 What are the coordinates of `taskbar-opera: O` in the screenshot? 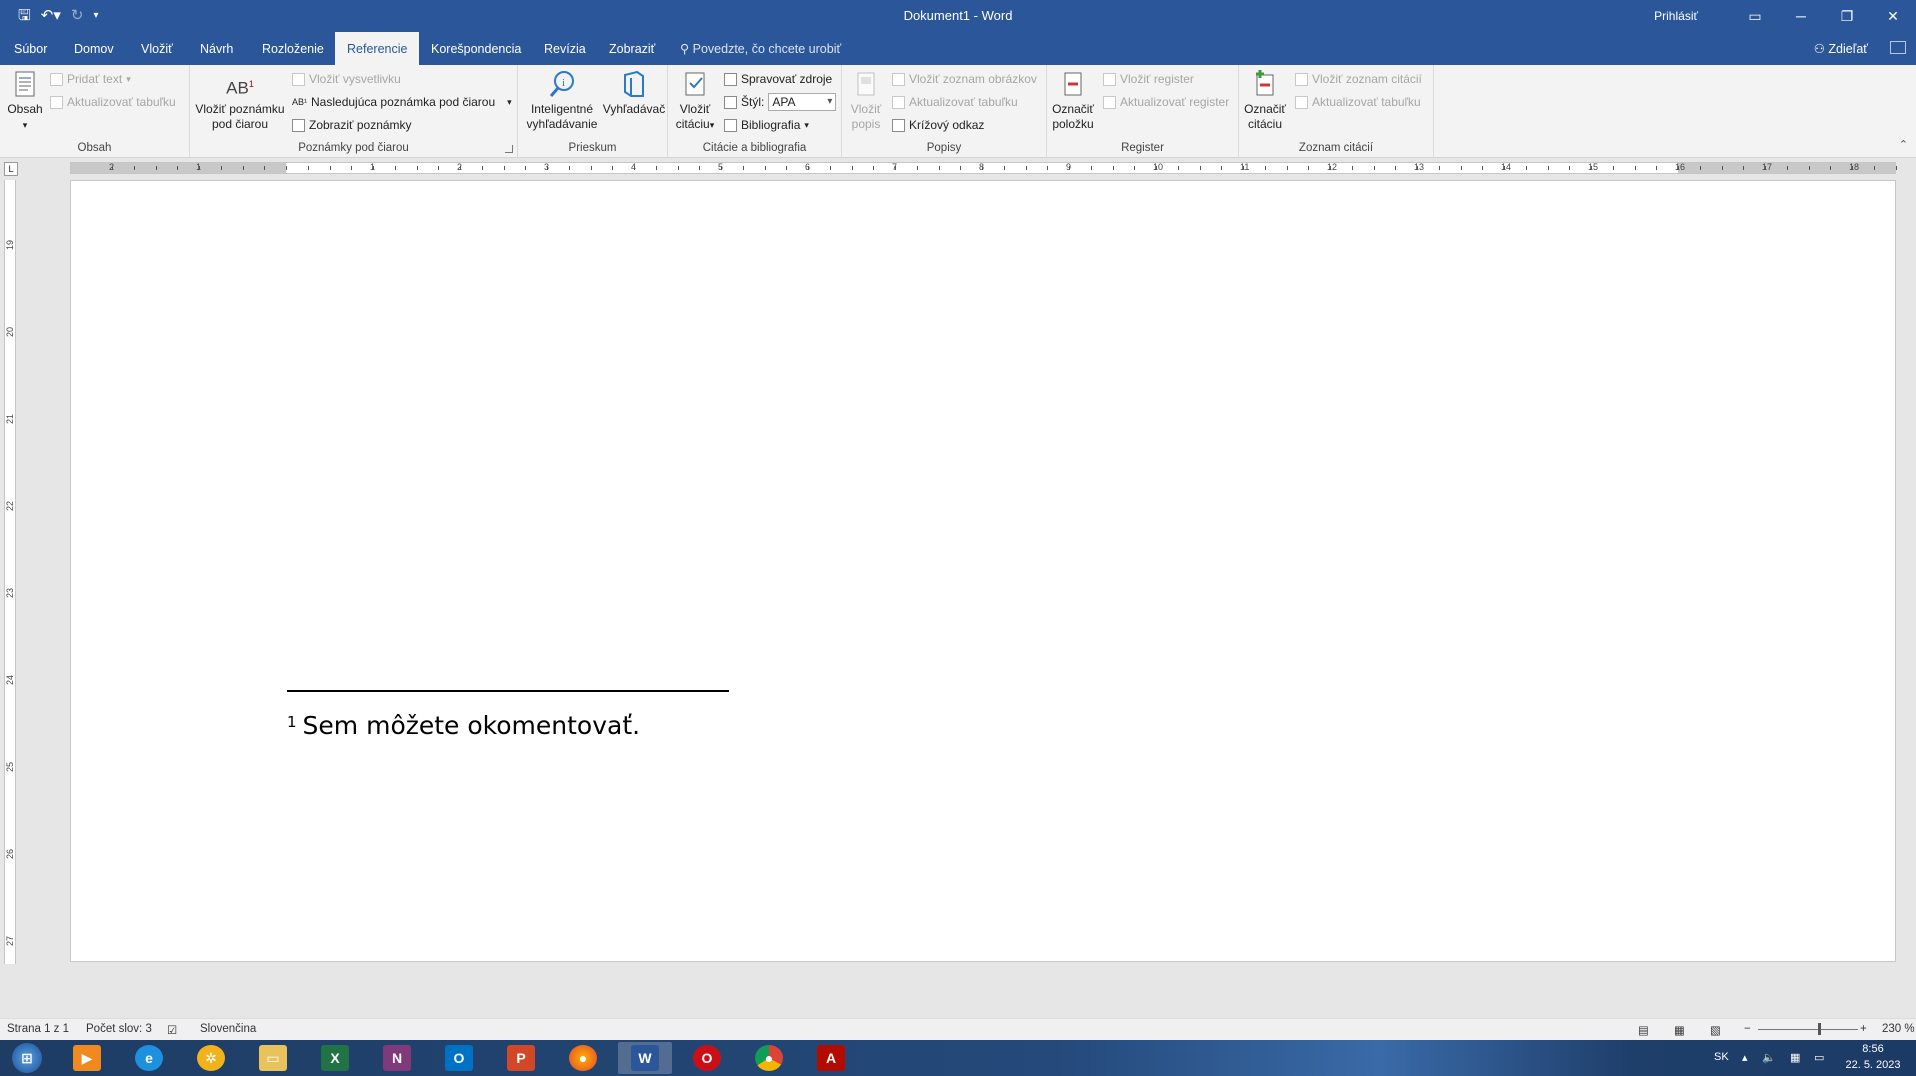 It's located at (707, 1058).